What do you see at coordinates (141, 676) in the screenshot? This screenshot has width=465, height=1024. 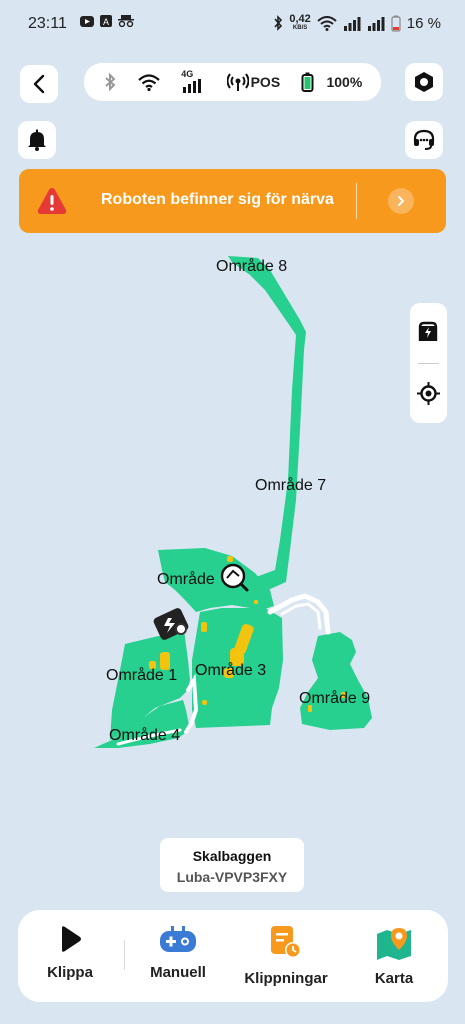 I see `zone-label-1: Område 1` at bounding box center [141, 676].